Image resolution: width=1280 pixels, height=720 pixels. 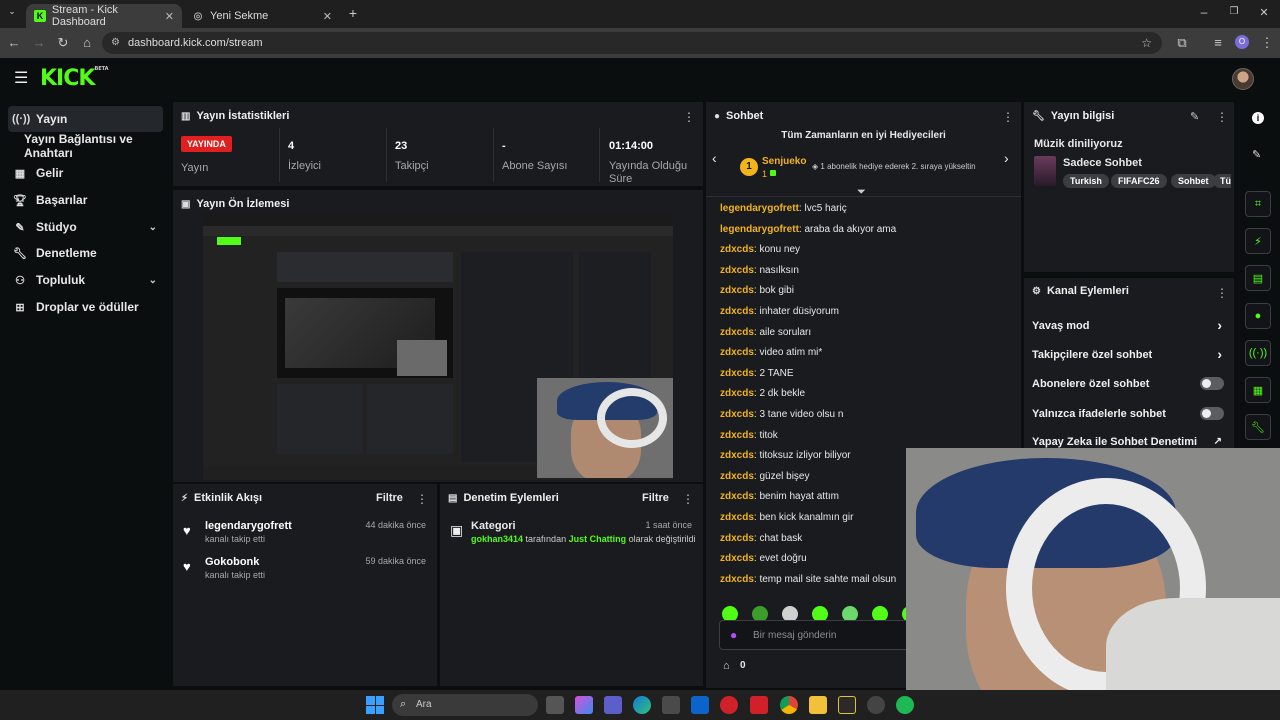 I want to click on event-username: Gokobonk, so click(x=232, y=562).